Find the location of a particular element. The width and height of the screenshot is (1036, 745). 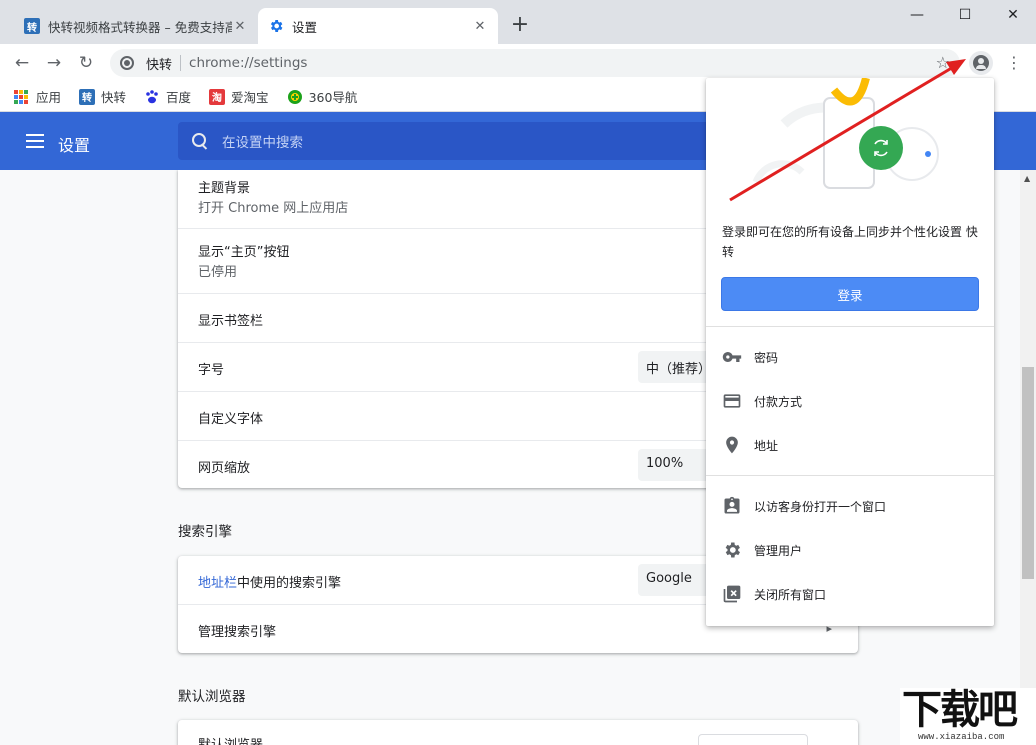

xiazaiba-watermark: 下载吧 www.xiazaiba.com is located at coordinates (968, 716).